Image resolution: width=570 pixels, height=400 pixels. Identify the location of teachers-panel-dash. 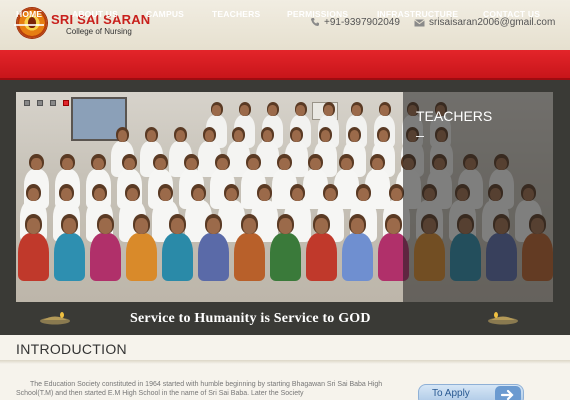
(420, 136).